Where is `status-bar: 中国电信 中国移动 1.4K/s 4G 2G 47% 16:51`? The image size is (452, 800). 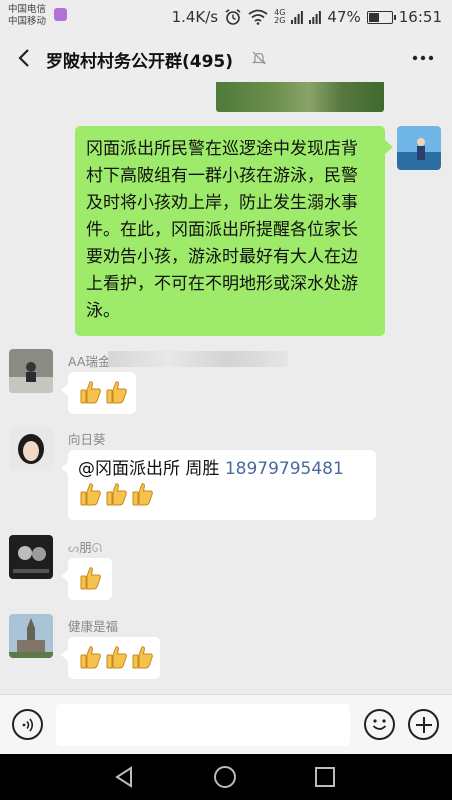
status-bar: 中国电信 中国移动 1.4K/s 4G 2G 47% 16:51 is located at coordinates (226, 17).